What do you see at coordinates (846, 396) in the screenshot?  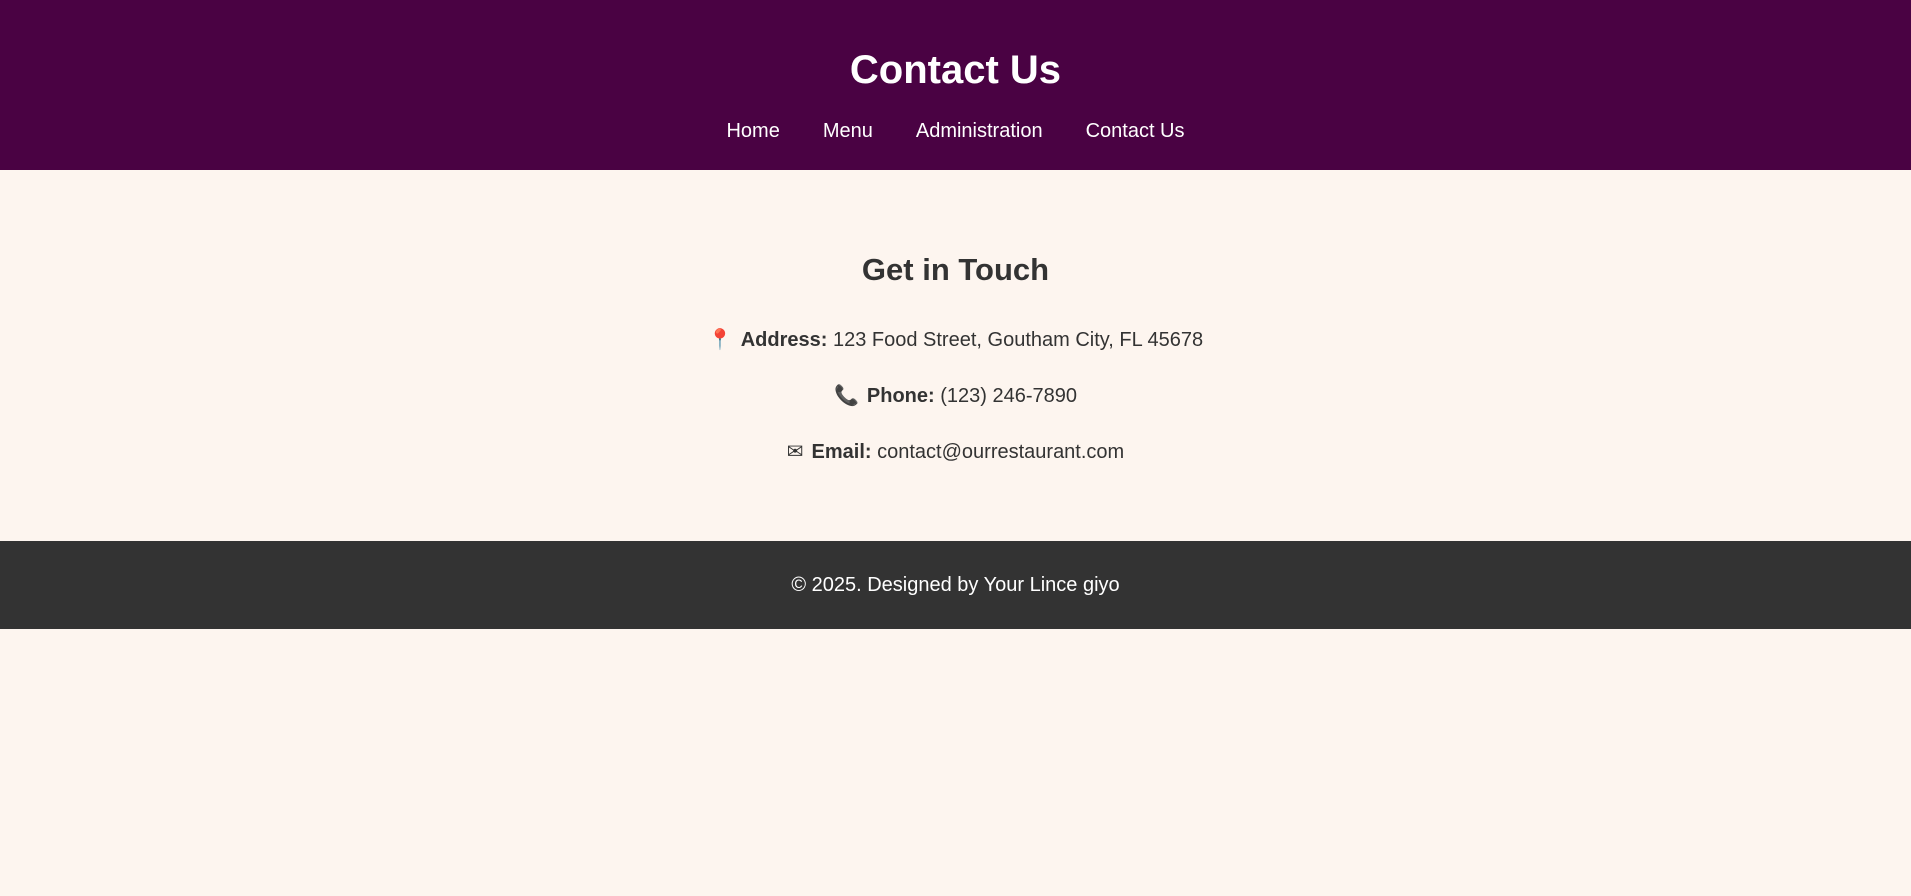 I see `phone-icon: 📞` at bounding box center [846, 396].